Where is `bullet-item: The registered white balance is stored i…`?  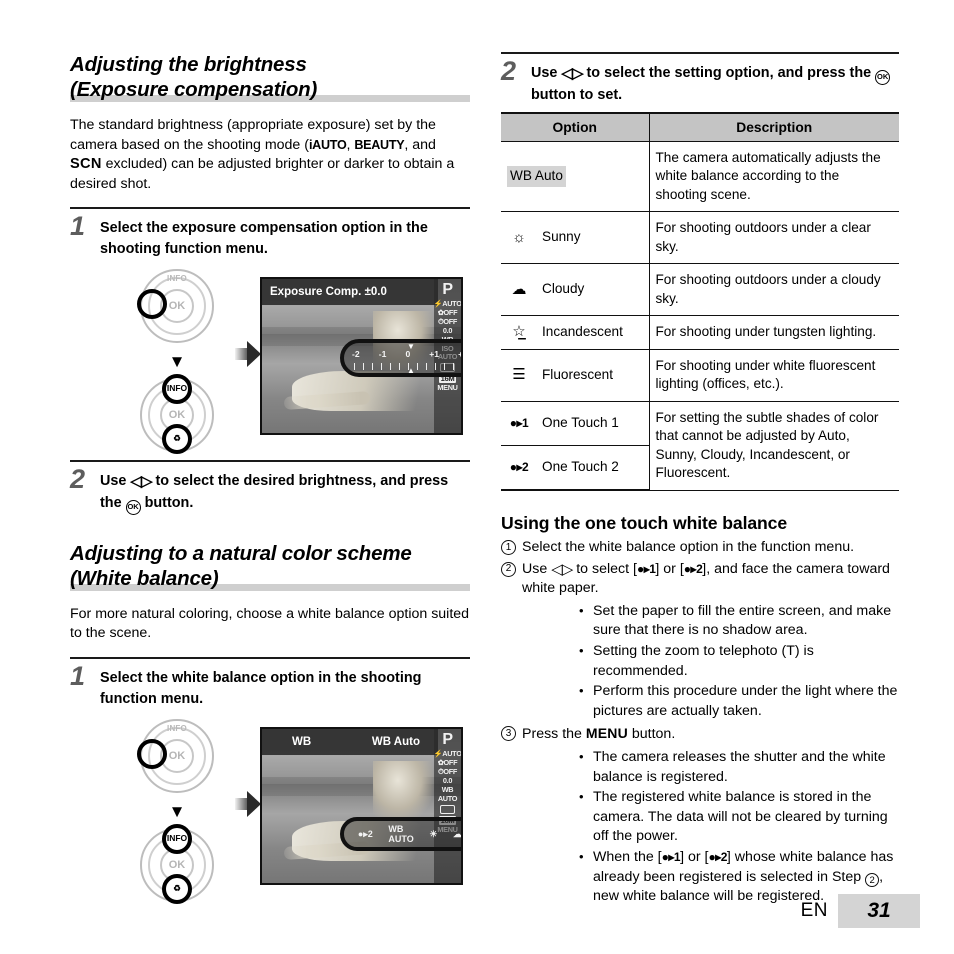 bullet-item: The registered white balance is stored i… is located at coordinates (739, 817).